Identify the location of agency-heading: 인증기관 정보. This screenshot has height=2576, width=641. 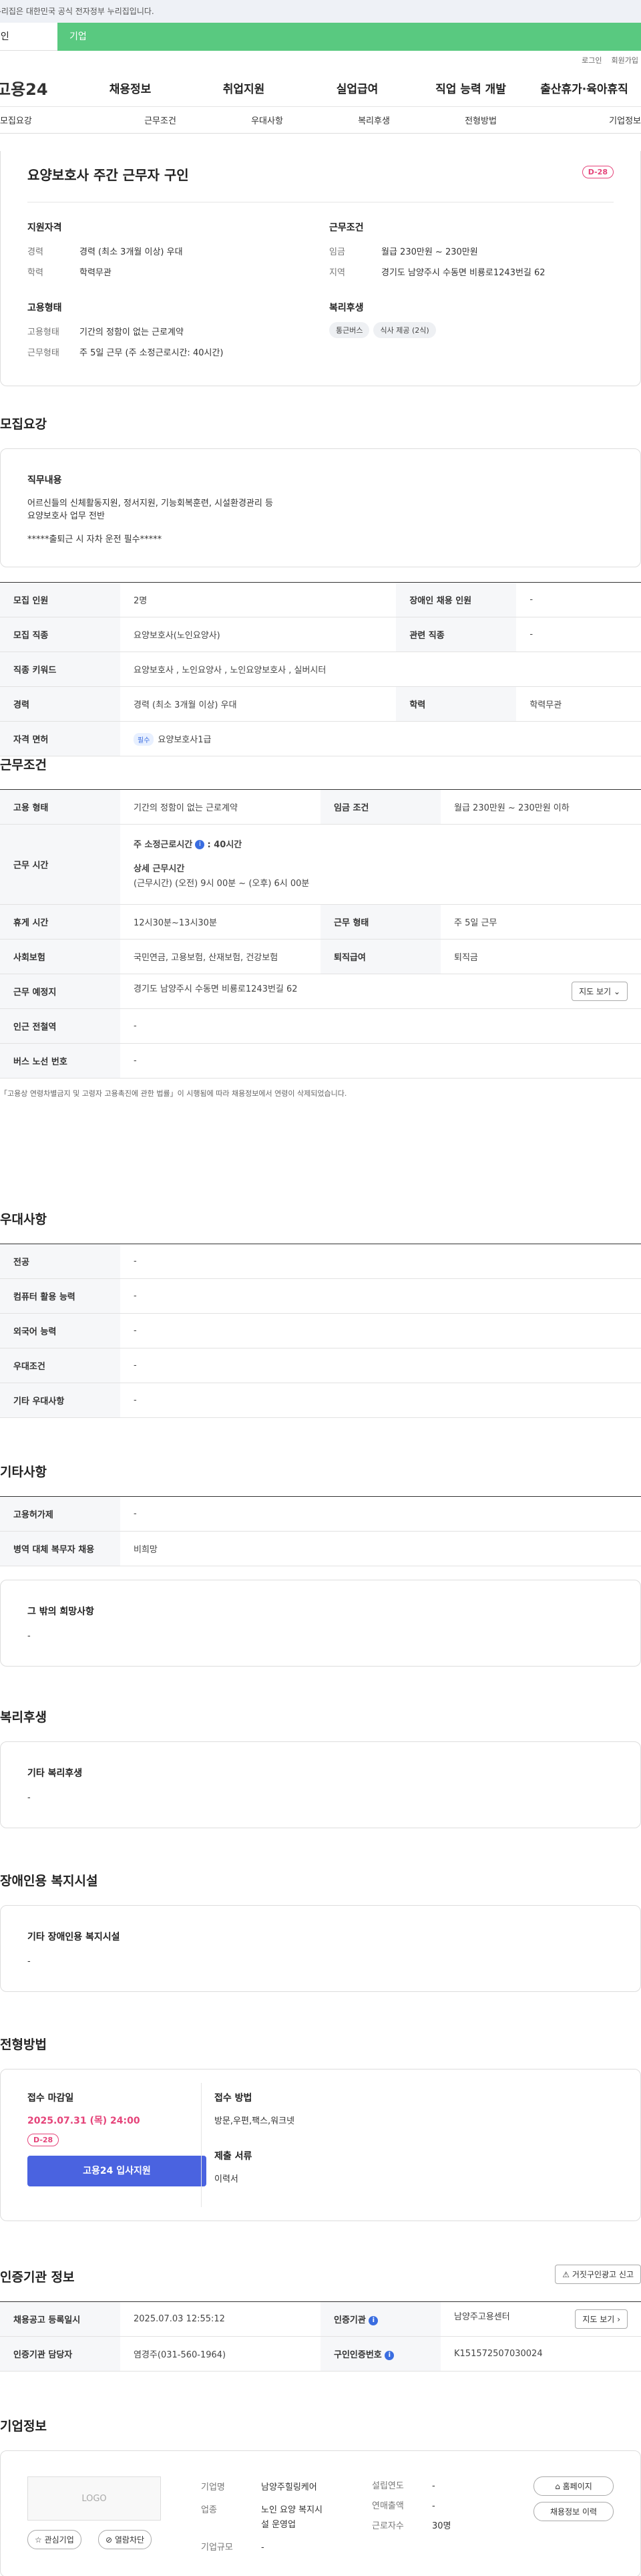
(37, 2277).